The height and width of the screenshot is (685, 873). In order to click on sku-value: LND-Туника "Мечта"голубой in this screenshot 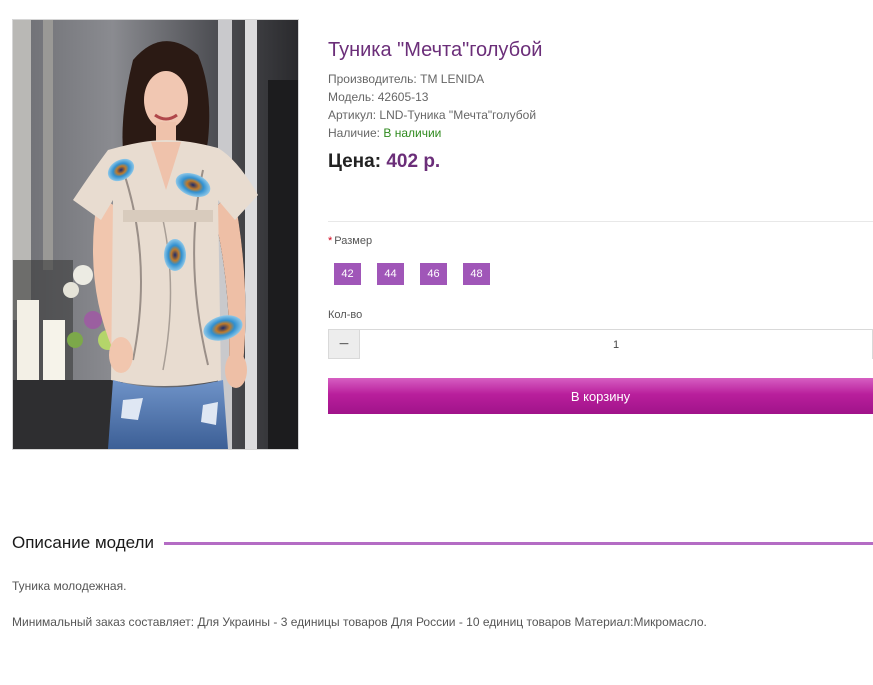, I will do `click(458, 115)`.